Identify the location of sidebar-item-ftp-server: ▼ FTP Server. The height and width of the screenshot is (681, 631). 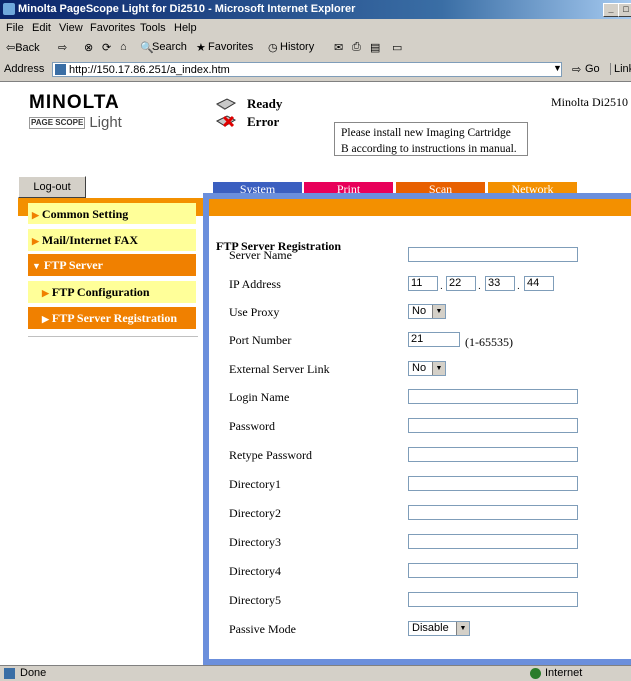
(112, 265).